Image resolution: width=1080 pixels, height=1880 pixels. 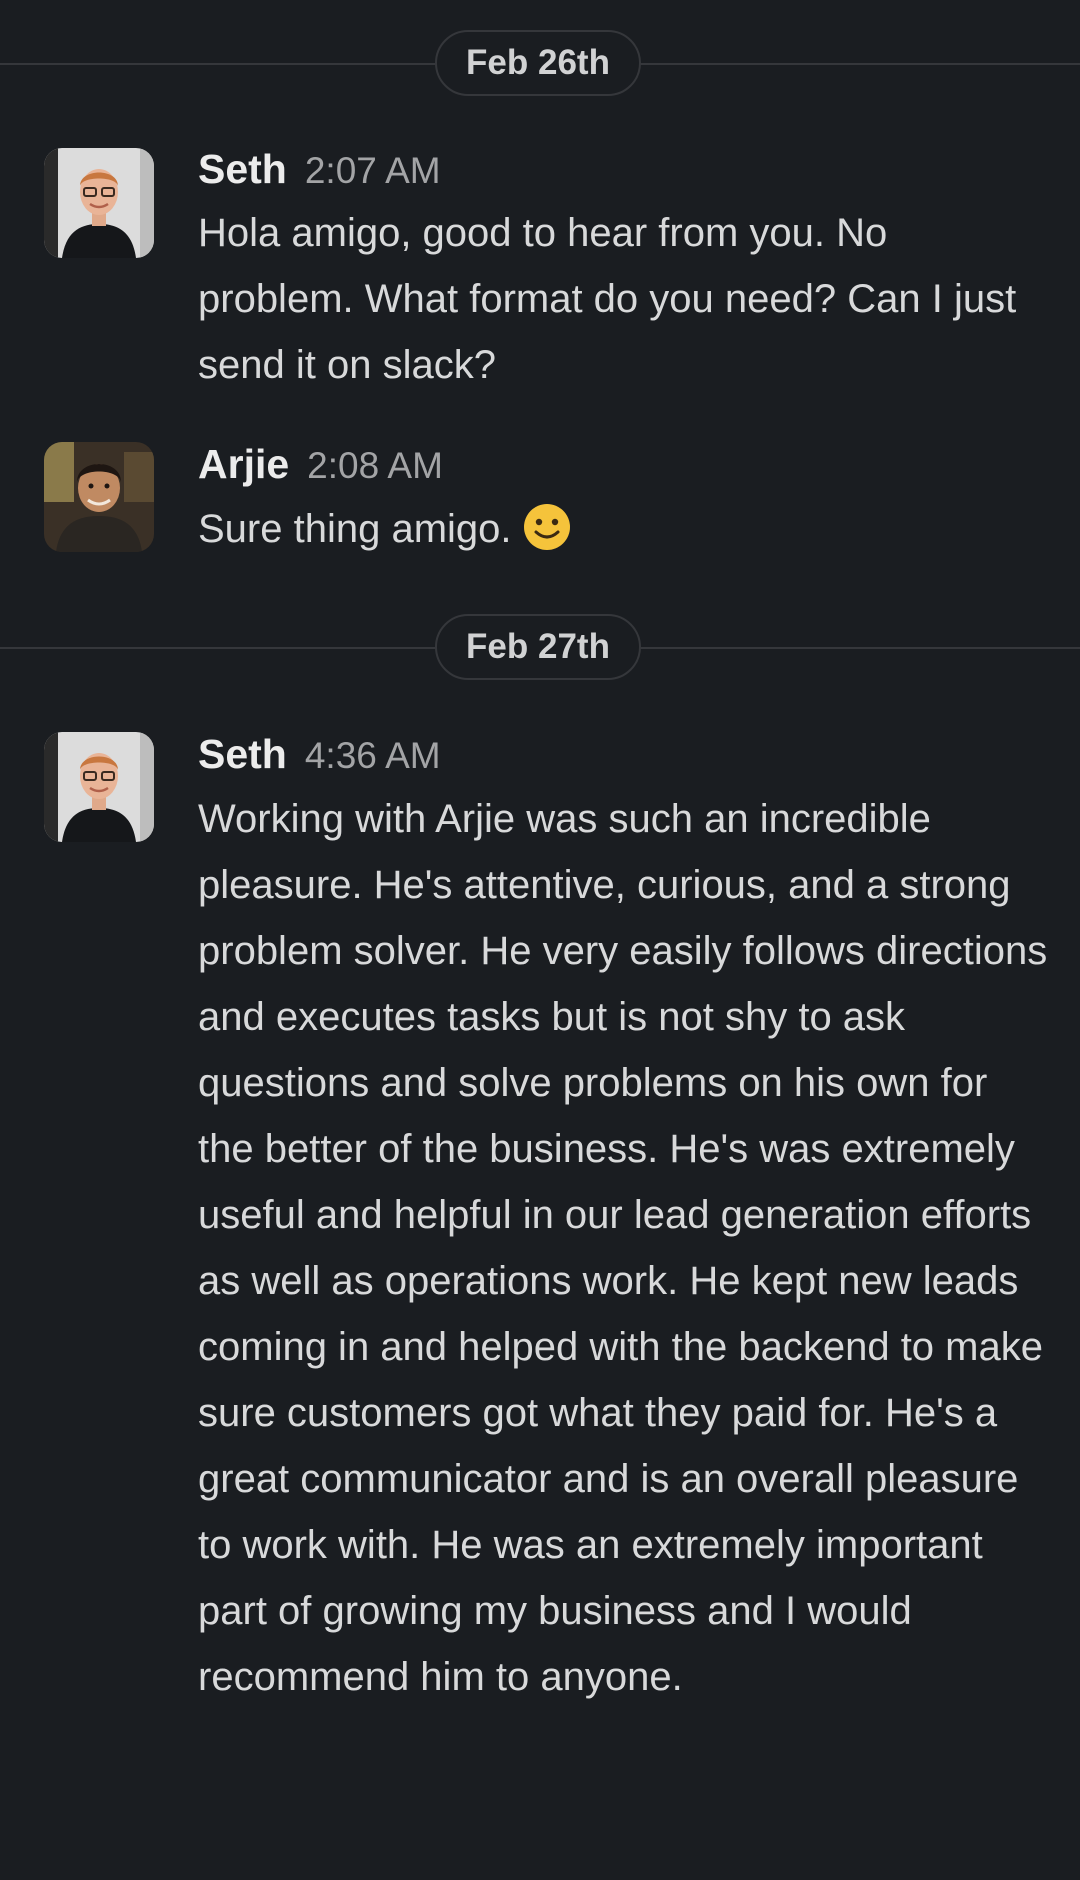 I want to click on message-text-content: Sure thing amigo., so click(x=355, y=529).